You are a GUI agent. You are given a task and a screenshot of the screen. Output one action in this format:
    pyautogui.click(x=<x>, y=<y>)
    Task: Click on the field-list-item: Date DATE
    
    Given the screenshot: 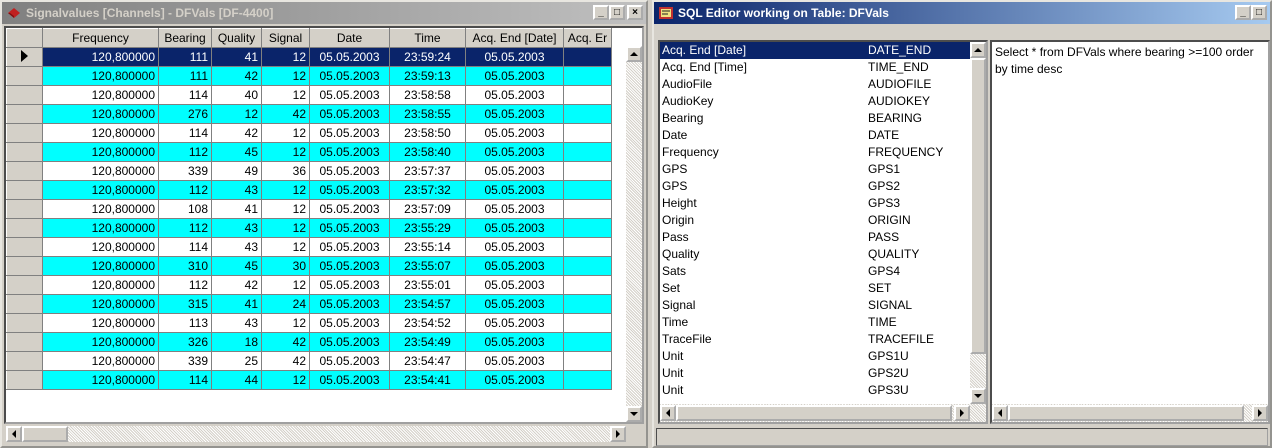 What is the action you would take?
    pyautogui.click(x=823, y=135)
    